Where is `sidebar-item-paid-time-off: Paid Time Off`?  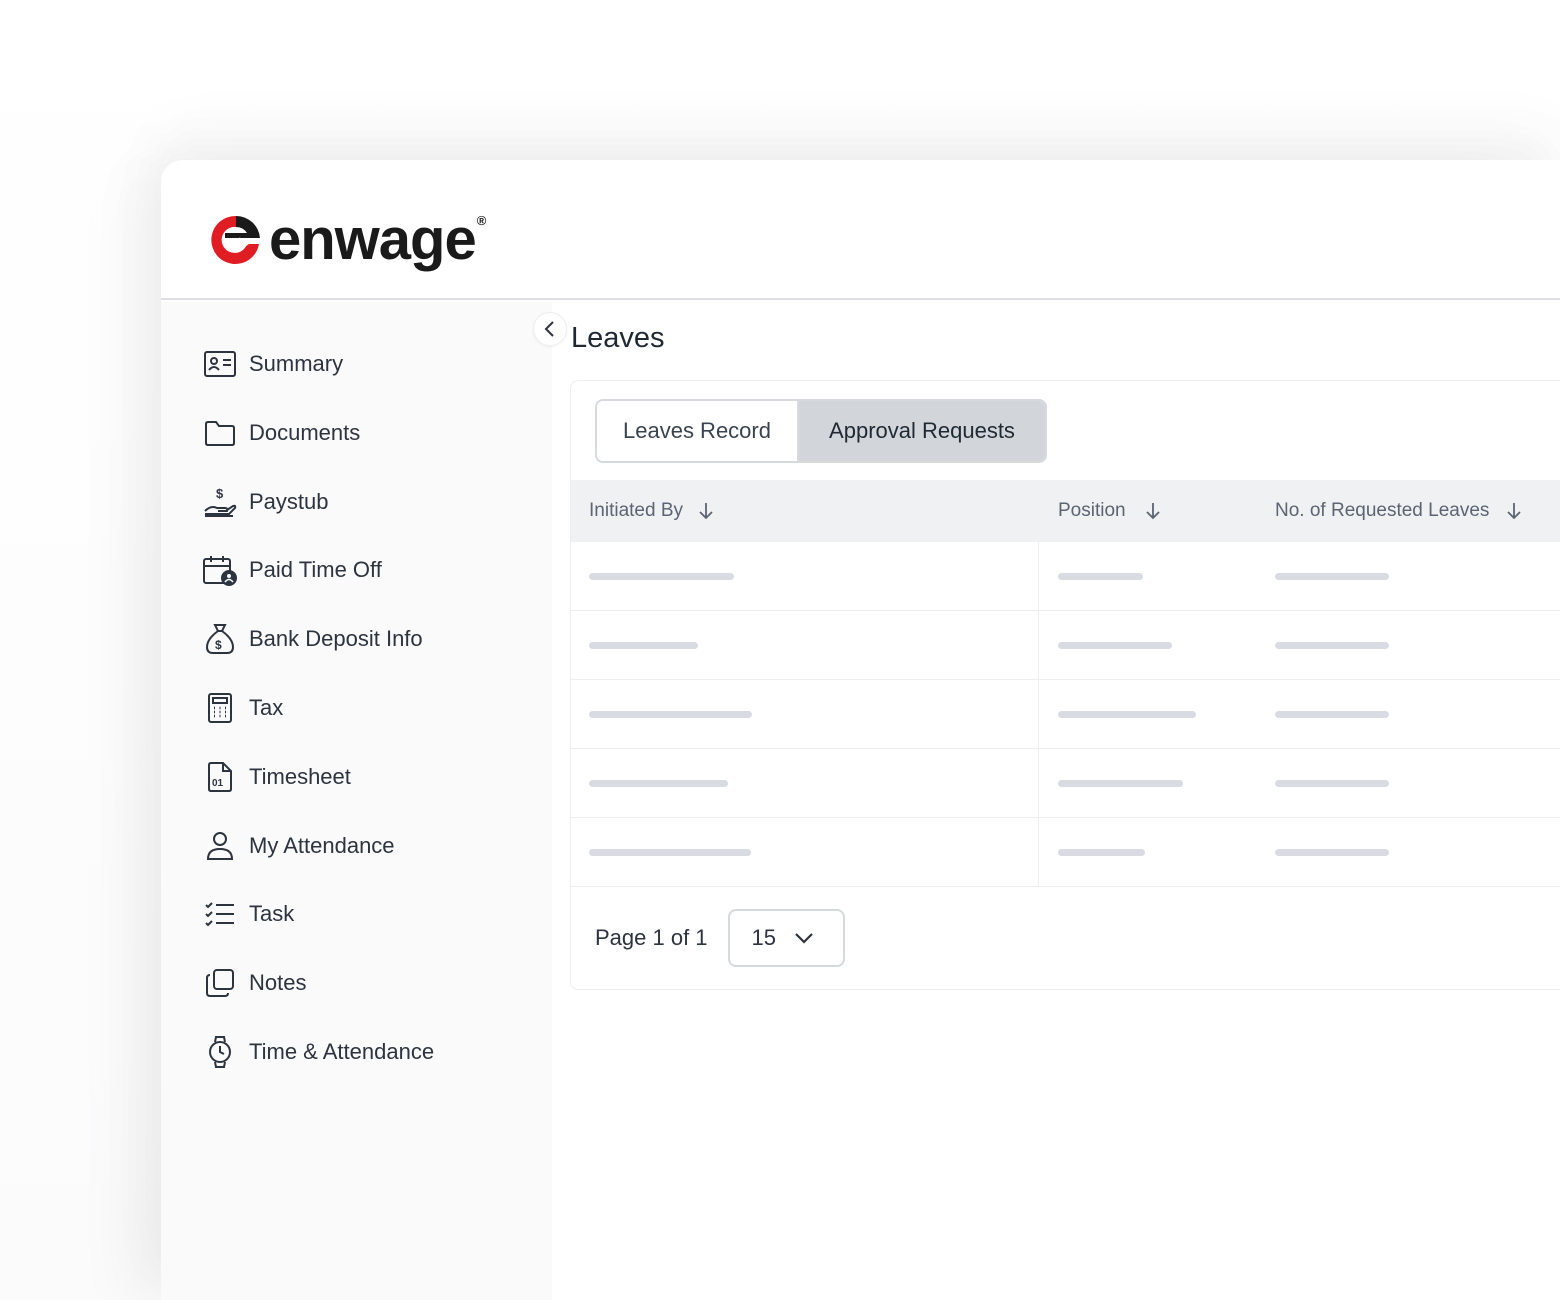
sidebar-item-paid-time-off: Paid Time Off is located at coordinates (363, 570).